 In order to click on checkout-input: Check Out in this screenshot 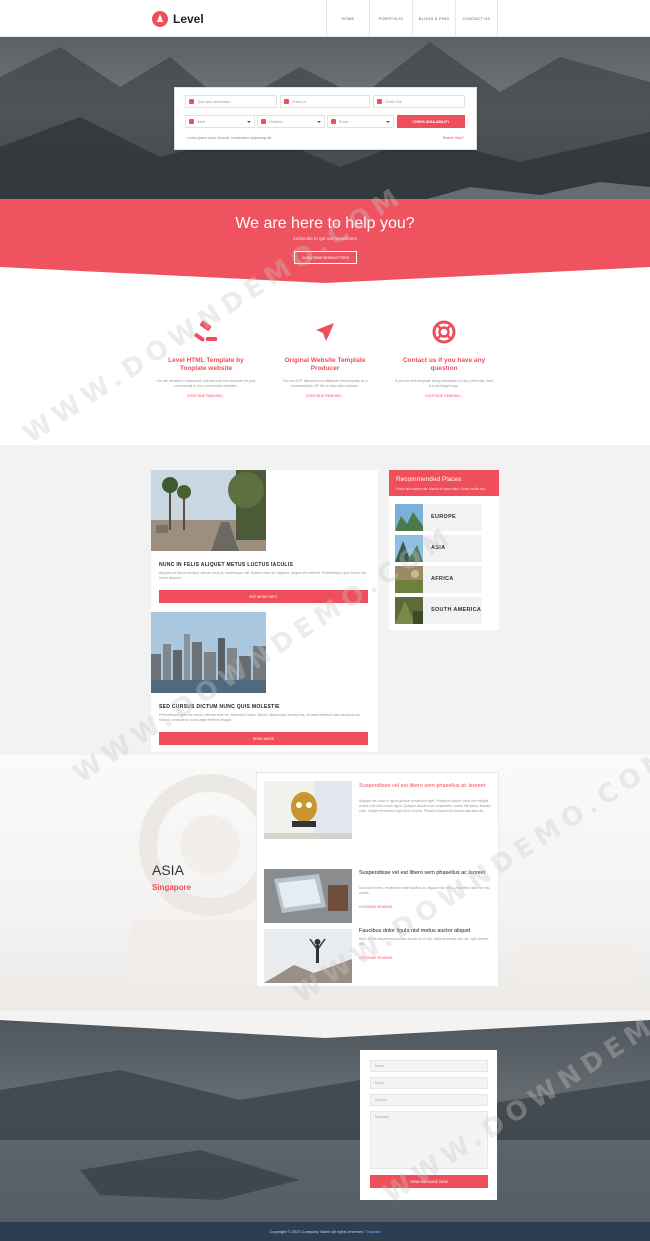, I will do `click(419, 101)`.